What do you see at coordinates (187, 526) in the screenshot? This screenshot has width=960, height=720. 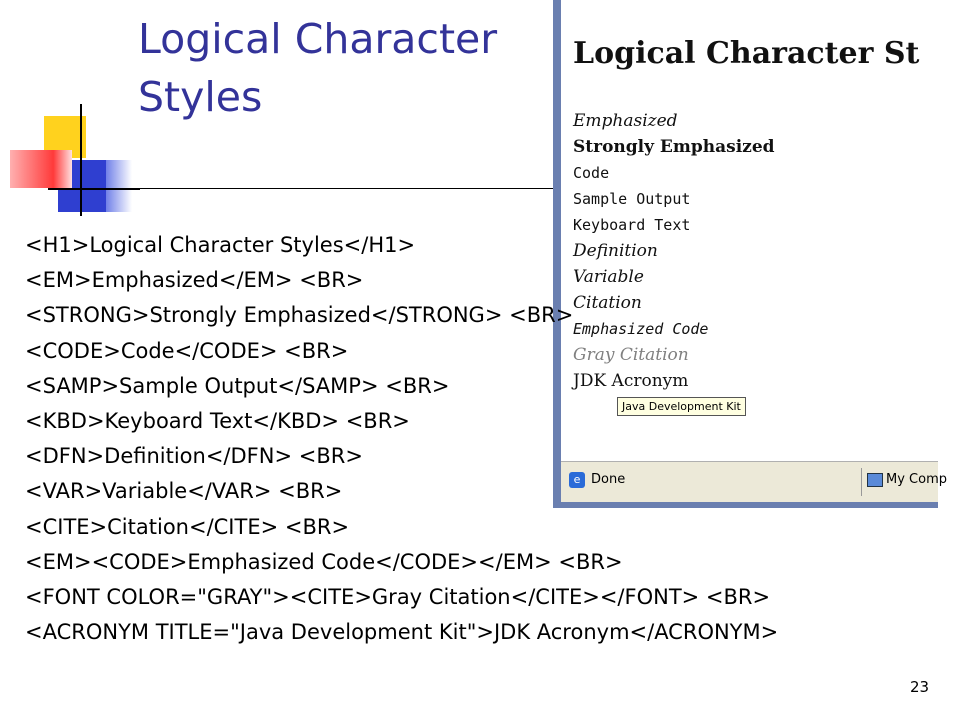 I see `code-line-cite: <CITE>Citation</CITE> <BR>` at bounding box center [187, 526].